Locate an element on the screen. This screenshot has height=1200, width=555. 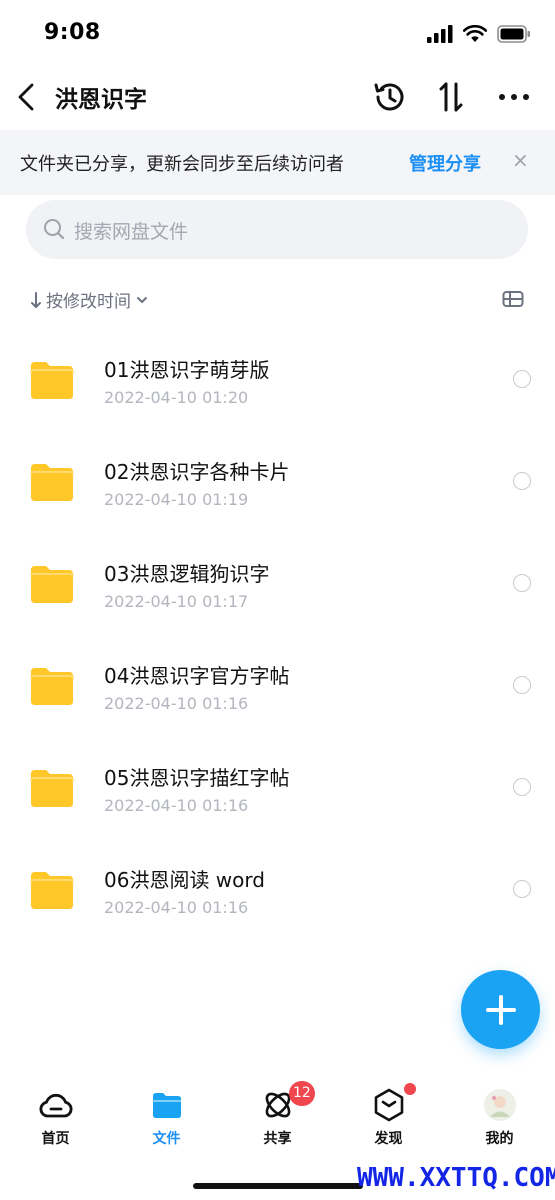
tab-home-label: 首页 is located at coordinates (55, 1139).